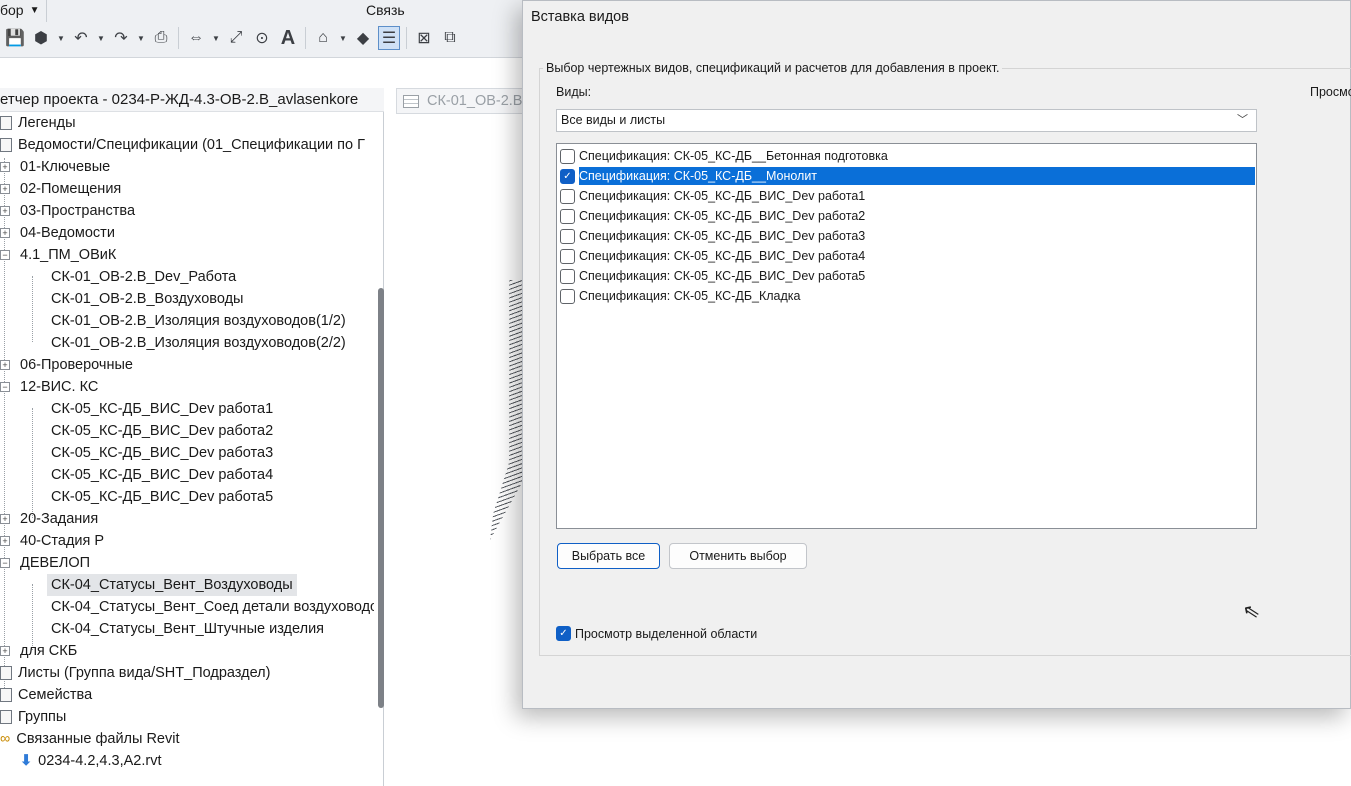 This screenshot has width=1351, height=786. What do you see at coordinates (162, 497) in the screenshot?
I see `tree-item-schedule: СК-05_КС-ДБ_ВИС_Dev работа5` at bounding box center [162, 497].